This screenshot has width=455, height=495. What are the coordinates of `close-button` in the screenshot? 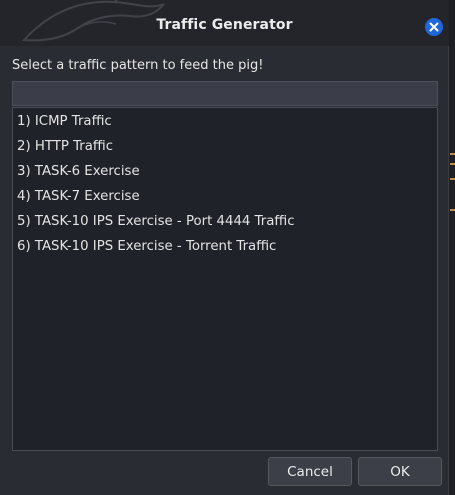 It's located at (434, 27).